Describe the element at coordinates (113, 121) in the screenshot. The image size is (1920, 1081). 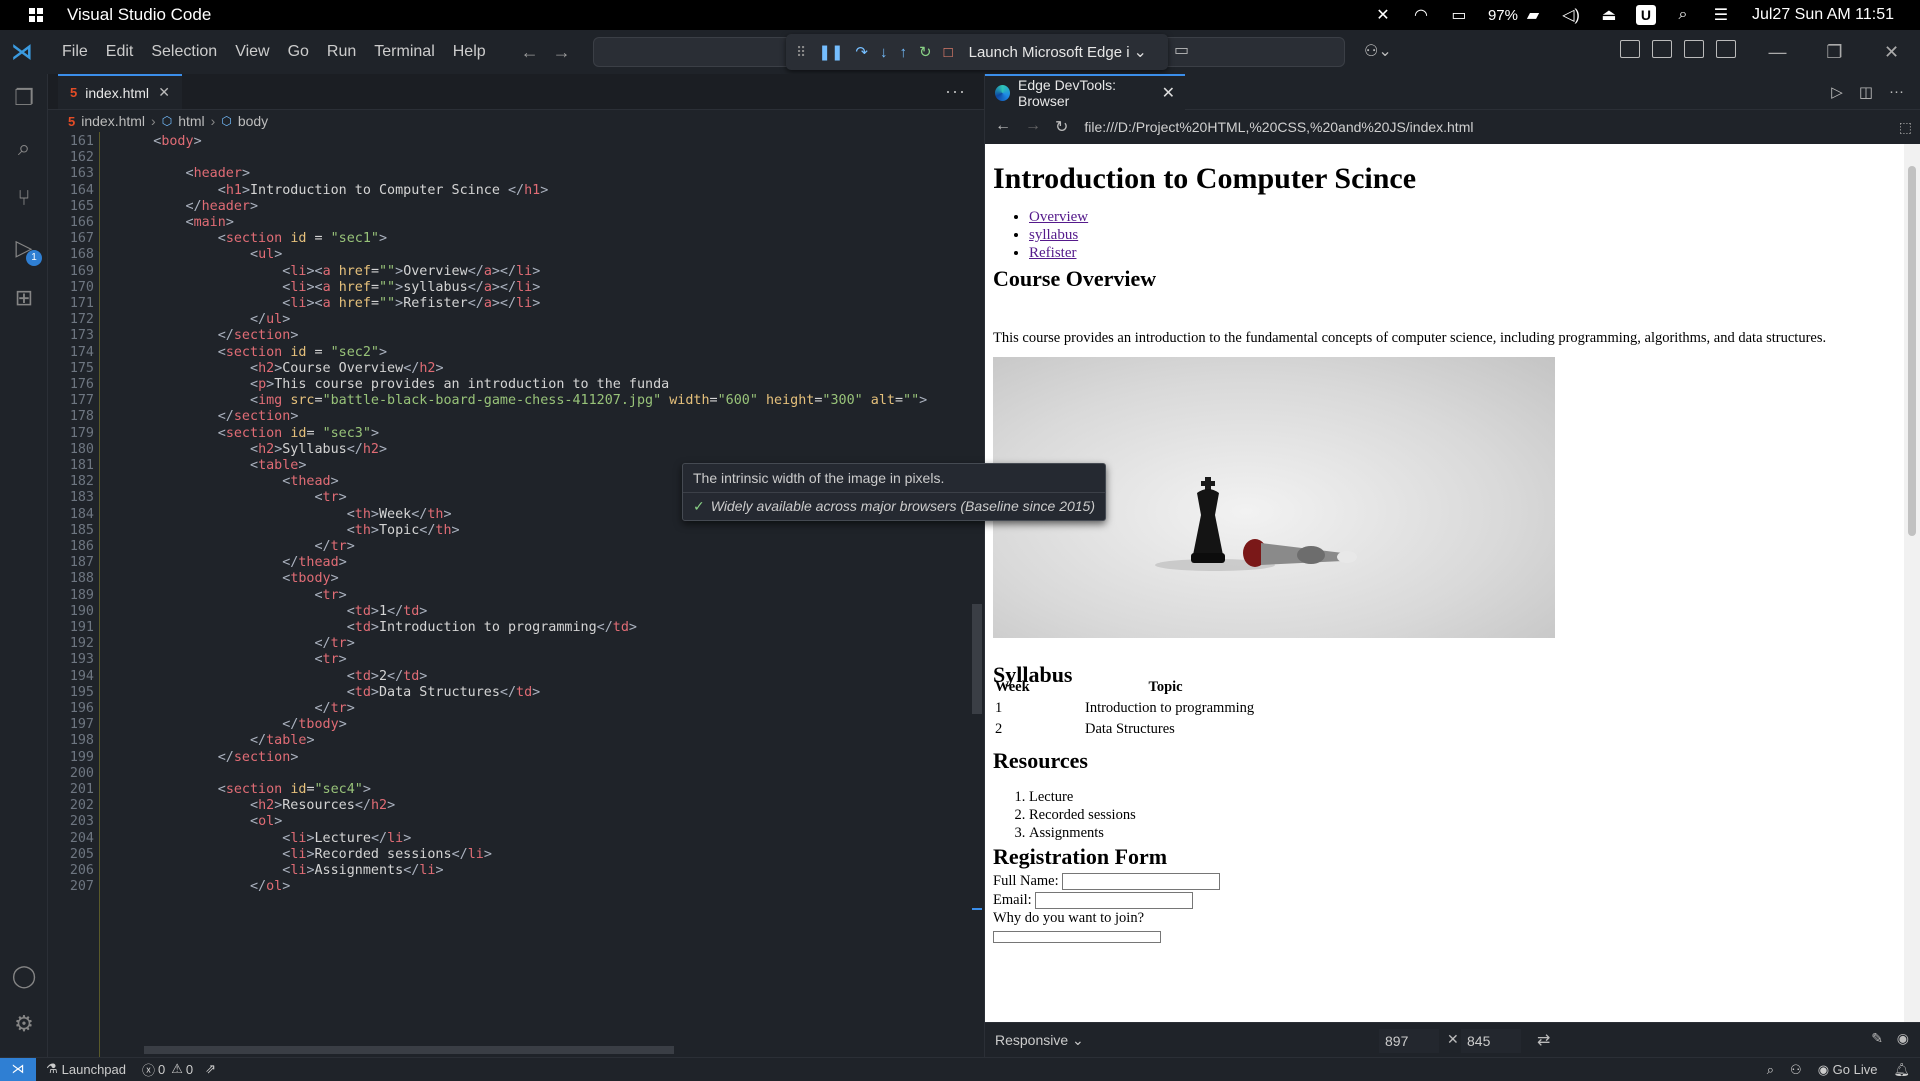
I see `breadcrumb-file: index.html` at that location.